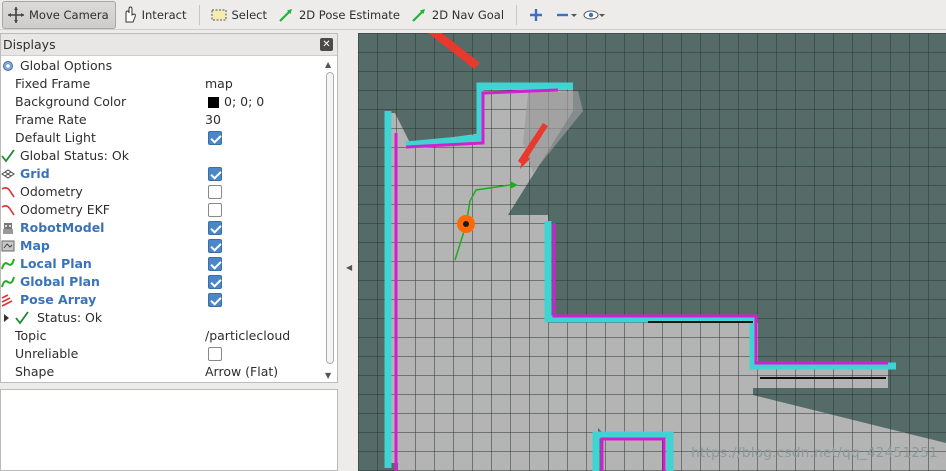 This screenshot has width=946, height=471. What do you see at coordinates (47, 353) in the screenshot?
I see `row-name: Unreliable` at bounding box center [47, 353].